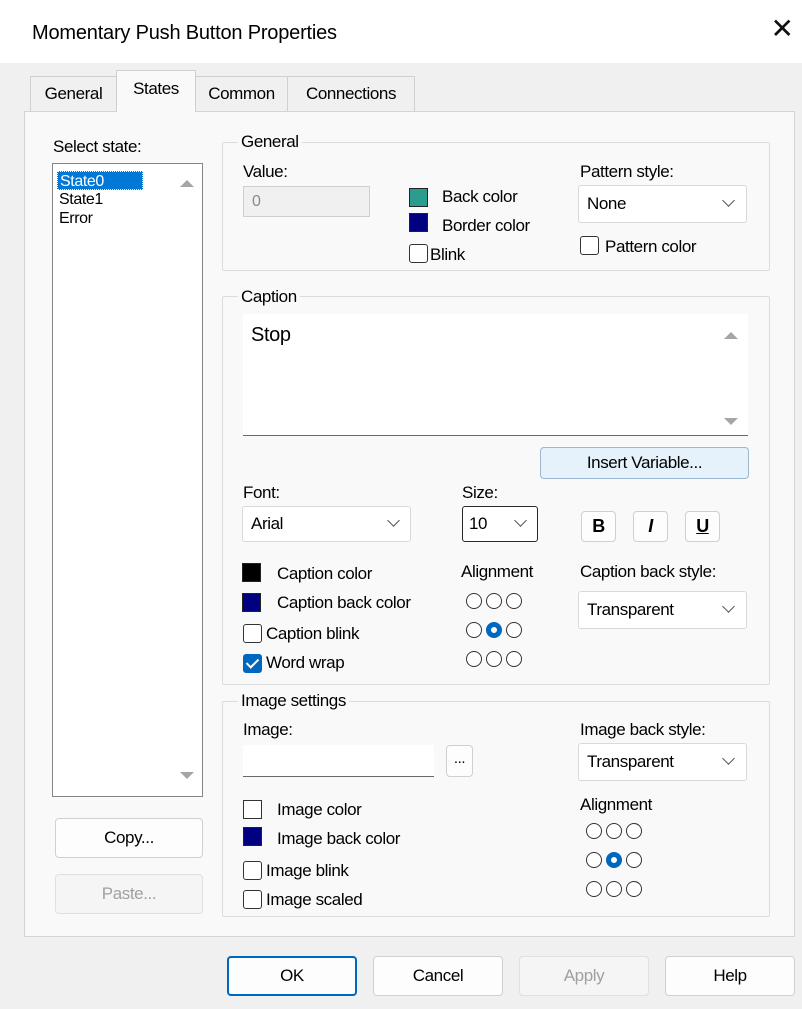 This screenshot has width=802, height=1009. Describe the element at coordinates (438, 976) in the screenshot. I see `cancel-button: Cancel` at that location.